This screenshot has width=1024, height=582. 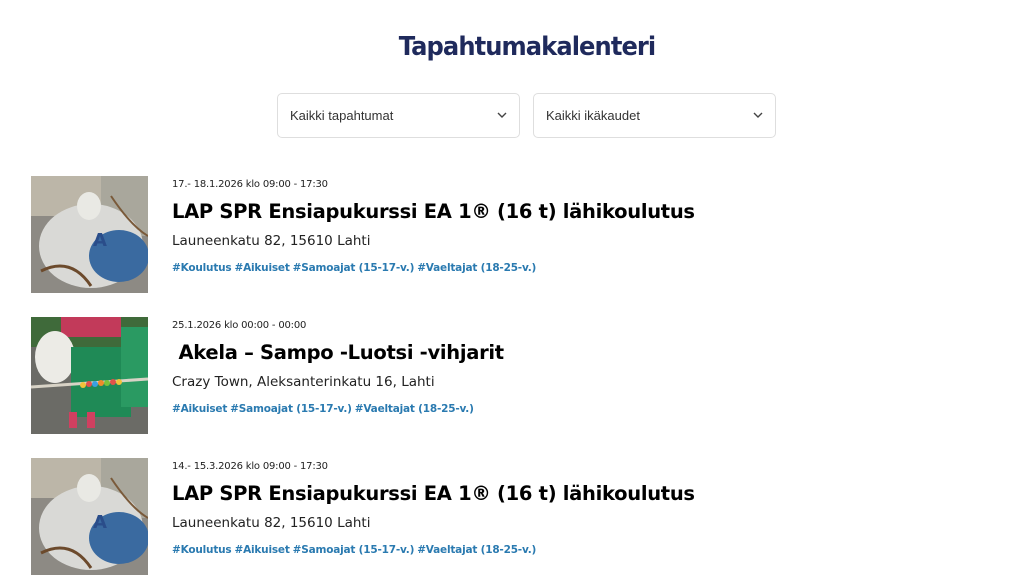 What do you see at coordinates (250, 184) in the screenshot?
I see `event-date: 17.- 18.1.2026 klo 09:00 - 17:30` at bounding box center [250, 184].